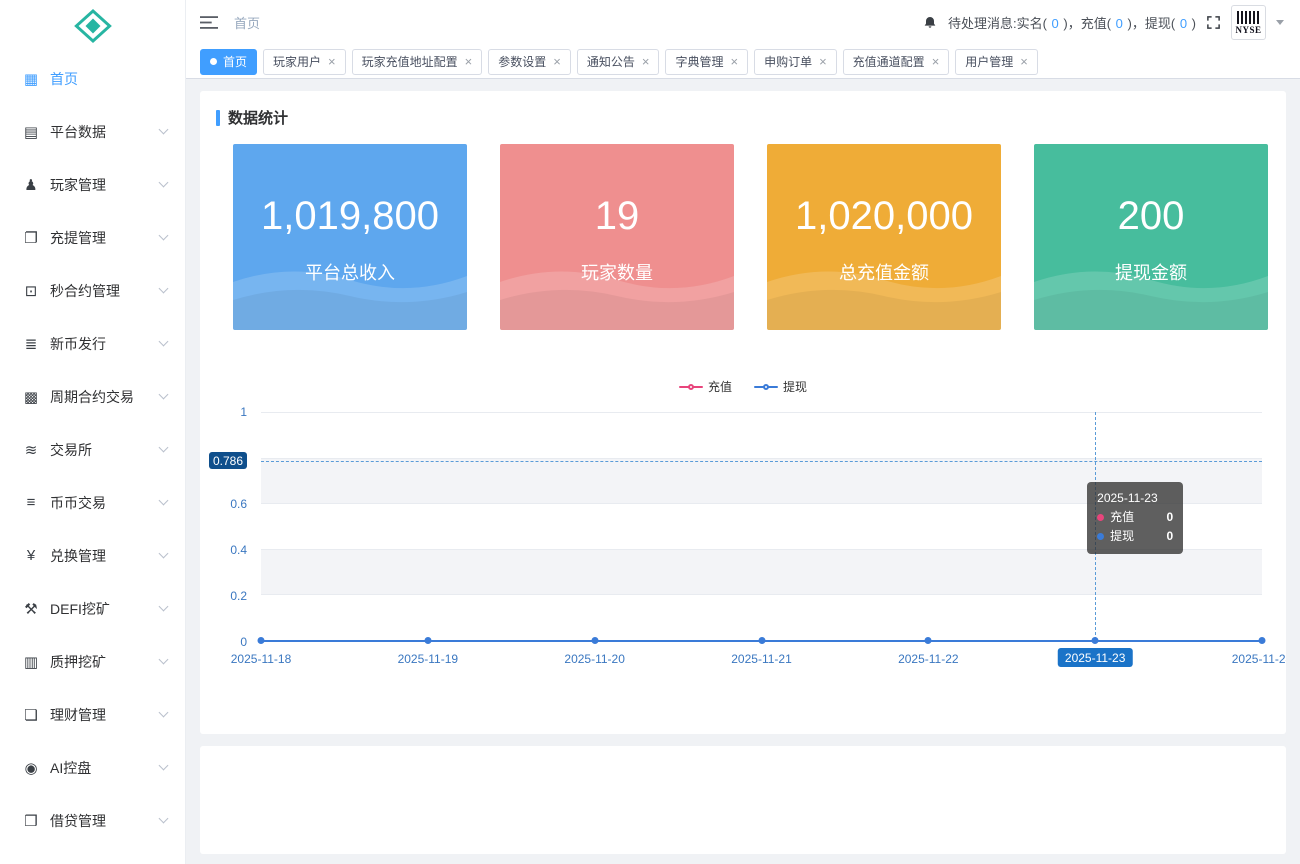  Describe the element at coordinates (1170, 22) in the screenshot. I see `pending-withdraw: 提现( 0 )` at that location.